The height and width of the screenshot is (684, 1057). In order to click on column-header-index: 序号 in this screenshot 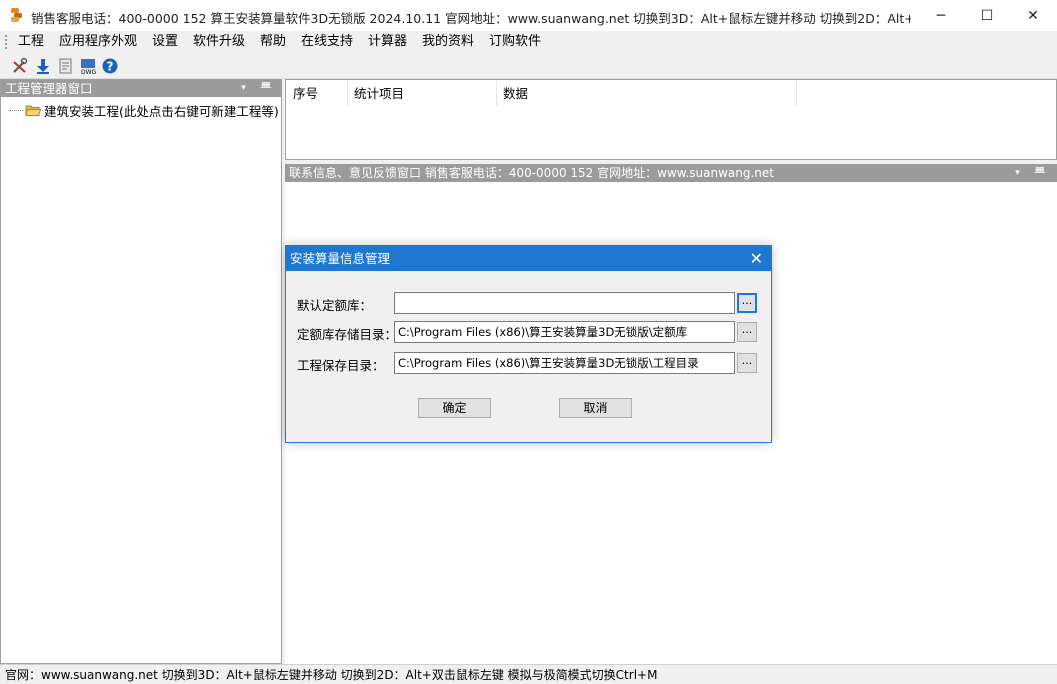, I will do `click(317, 93)`.